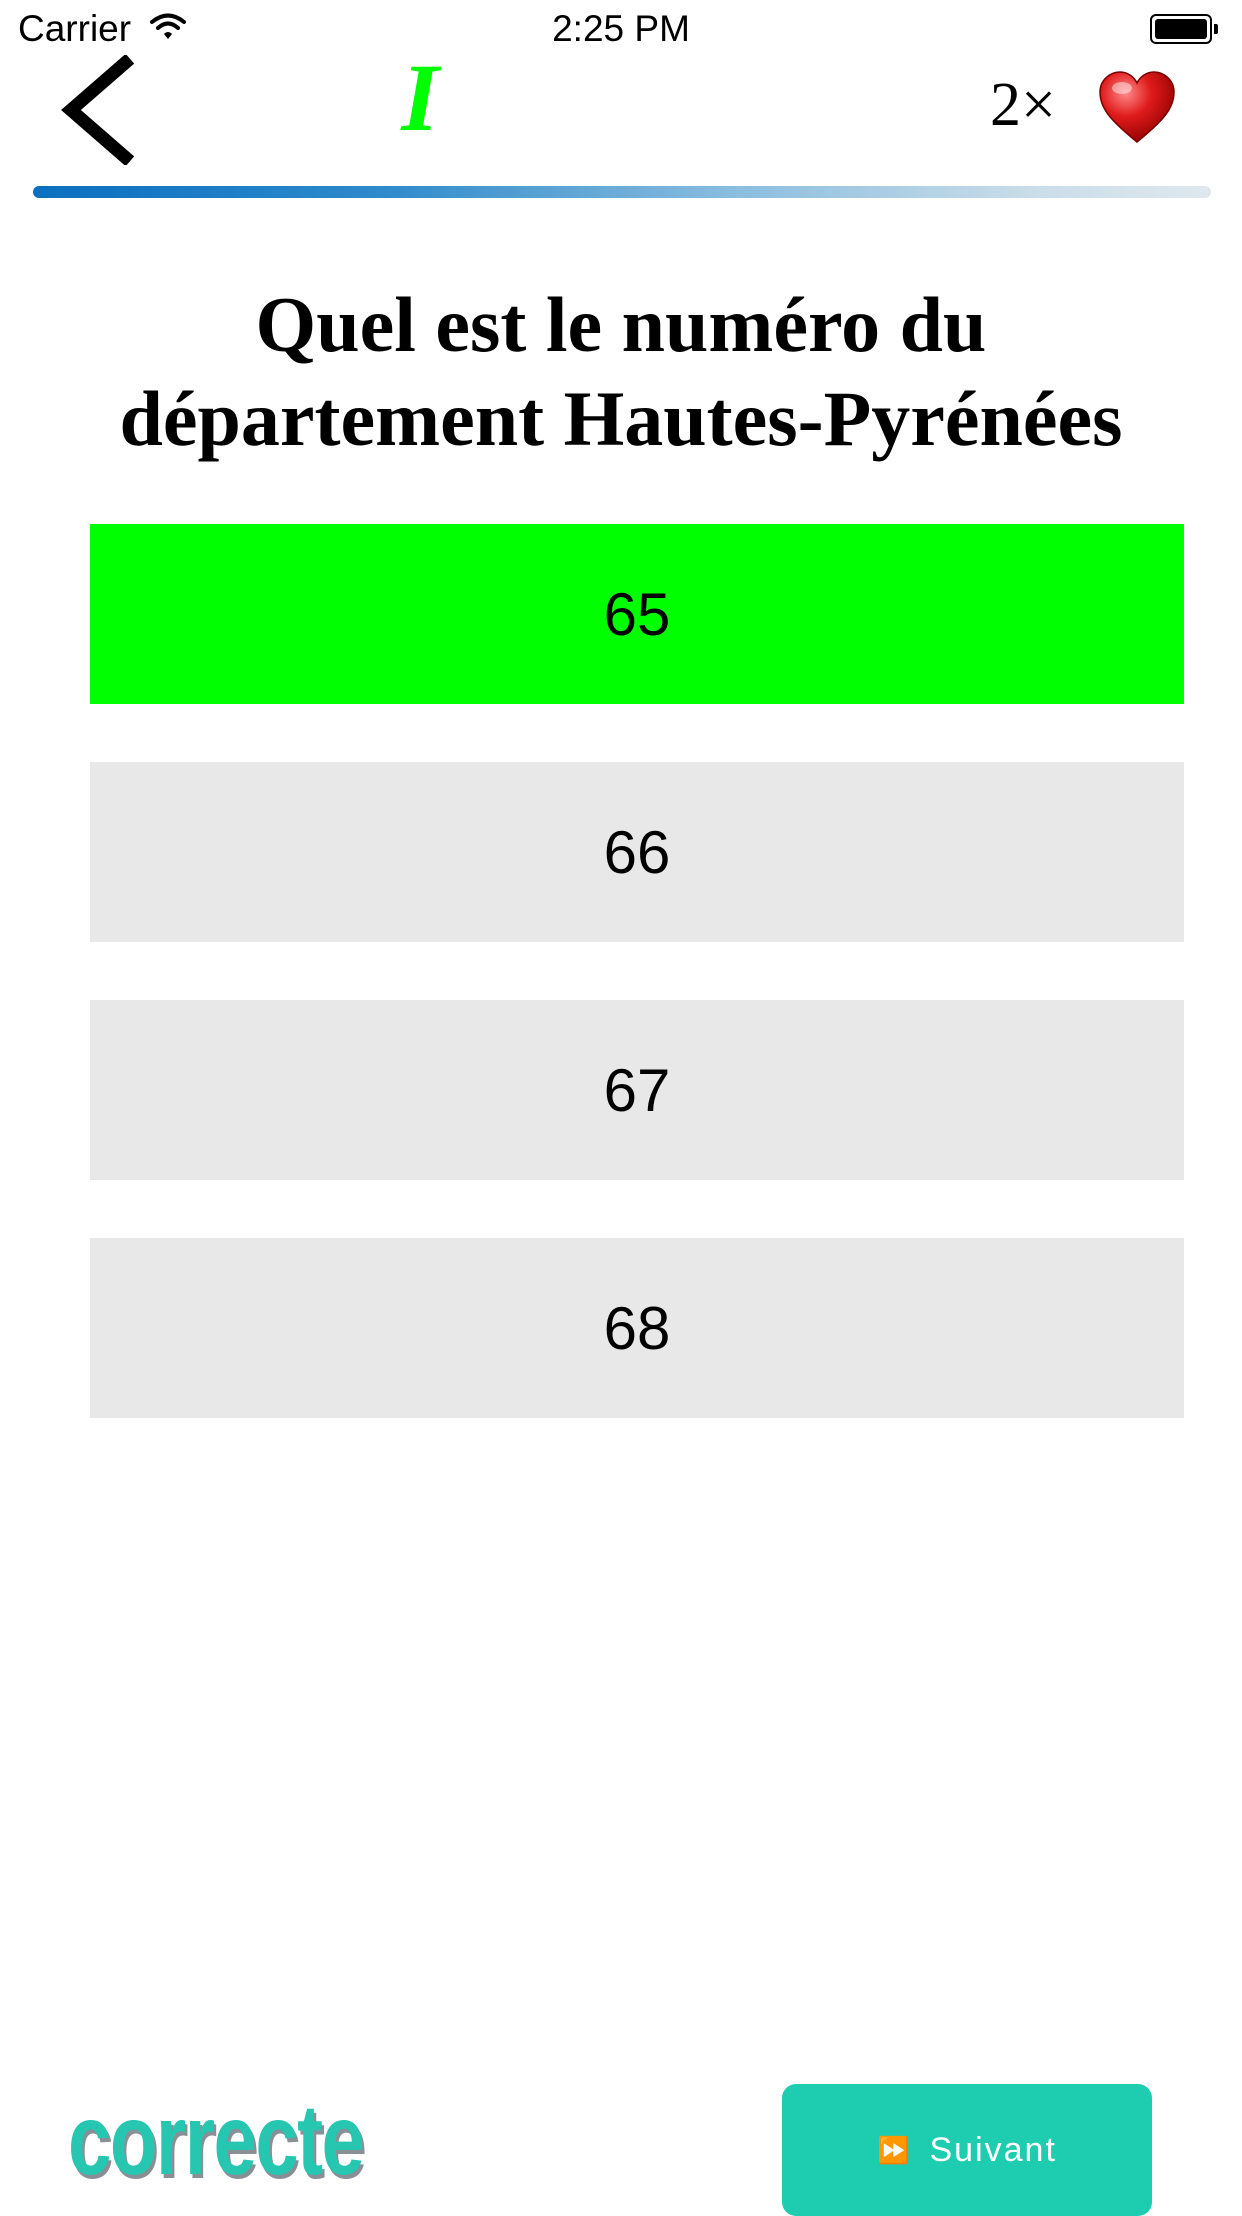 This screenshot has height=2216, width=1242. What do you see at coordinates (1184, 29) in the screenshot?
I see `battery-icon` at bounding box center [1184, 29].